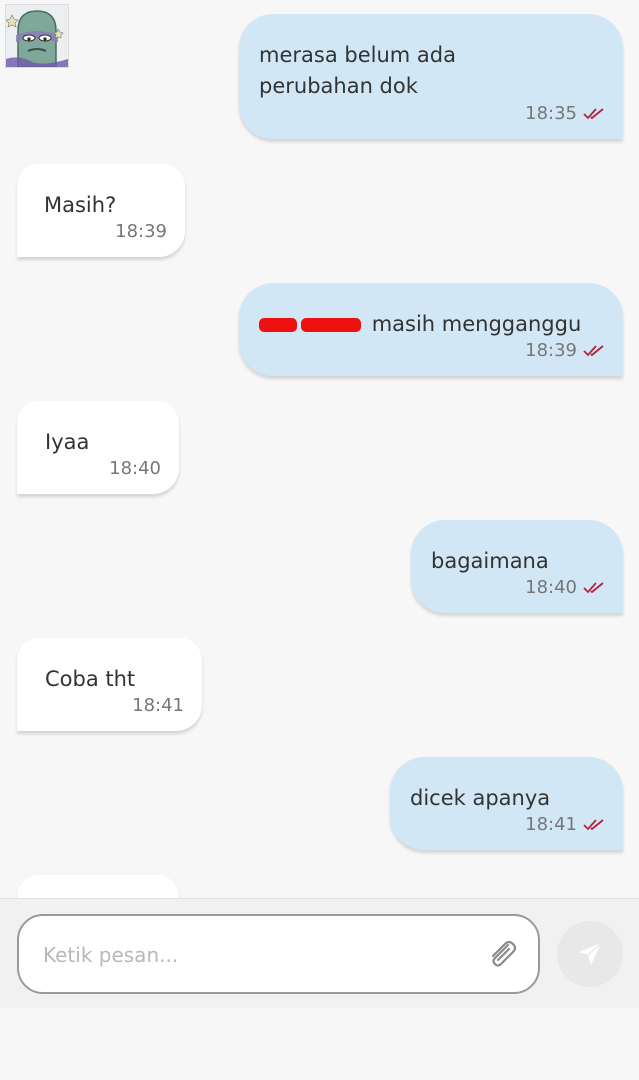 Image resolution: width=639 pixels, height=1080 pixels. Describe the element at coordinates (253, 955) in the screenshot. I see `message-input` at that location.